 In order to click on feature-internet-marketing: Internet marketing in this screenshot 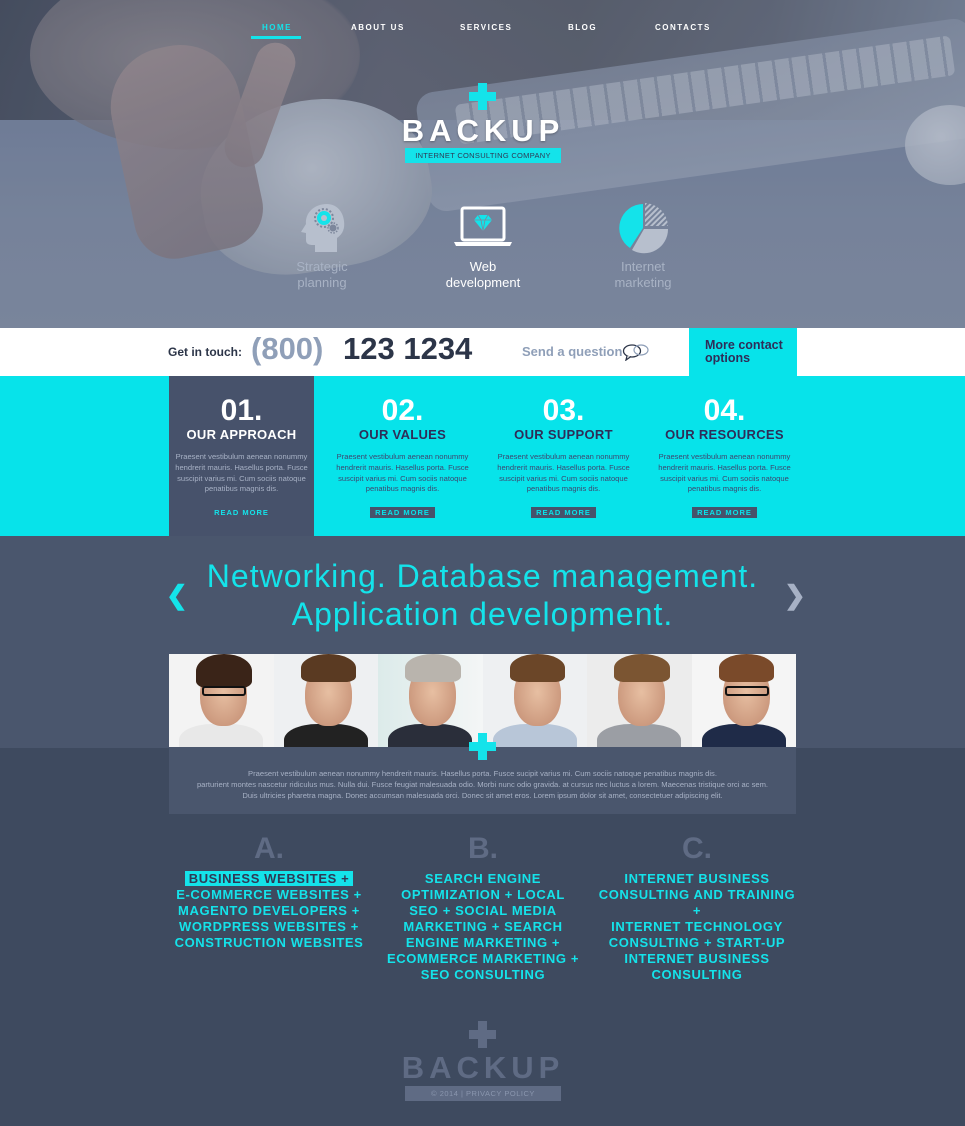, I will do `click(643, 245)`.